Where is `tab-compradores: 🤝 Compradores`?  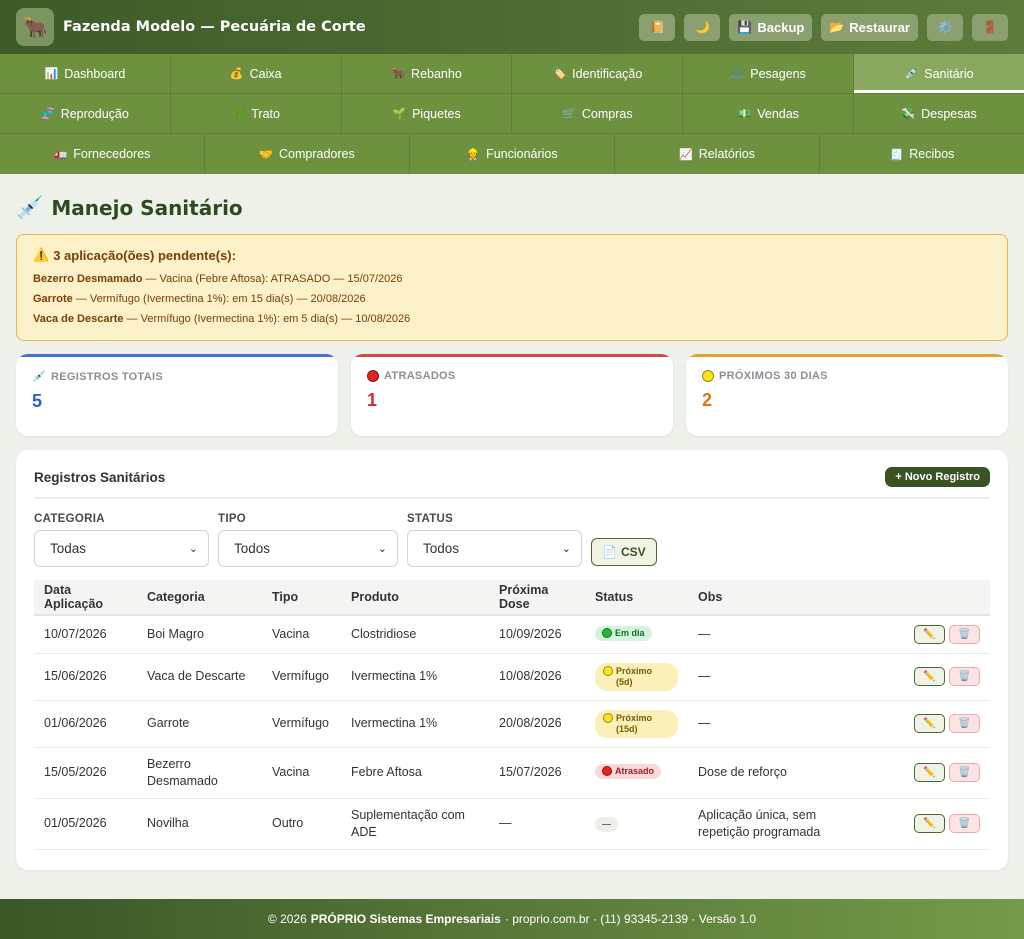 tab-compradores: 🤝 Compradores is located at coordinates (307, 154).